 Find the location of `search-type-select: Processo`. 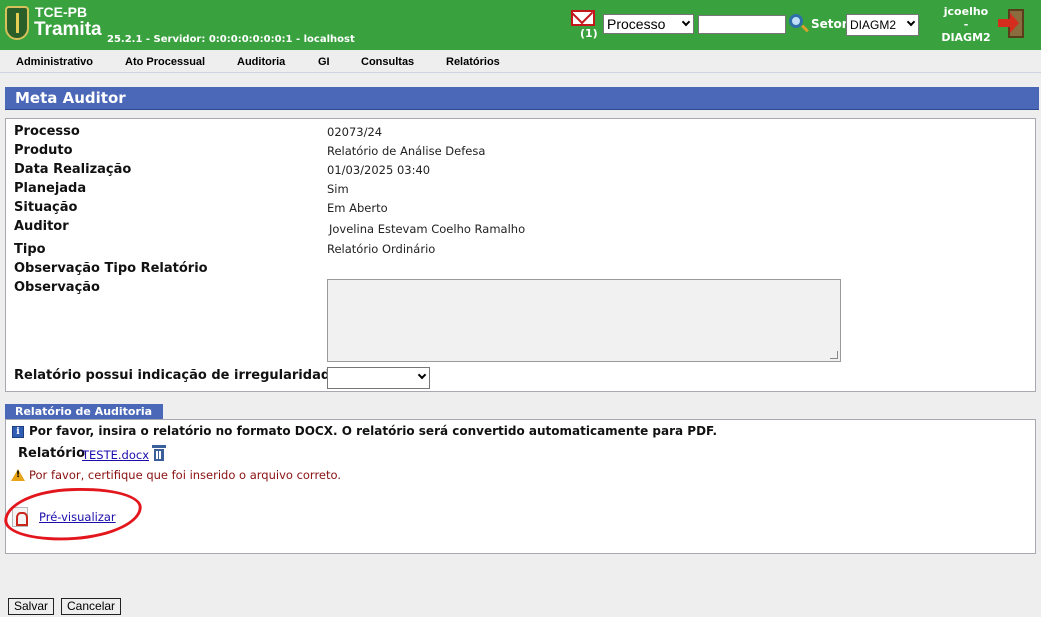

search-type-select: Processo is located at coordinates (648, 24).